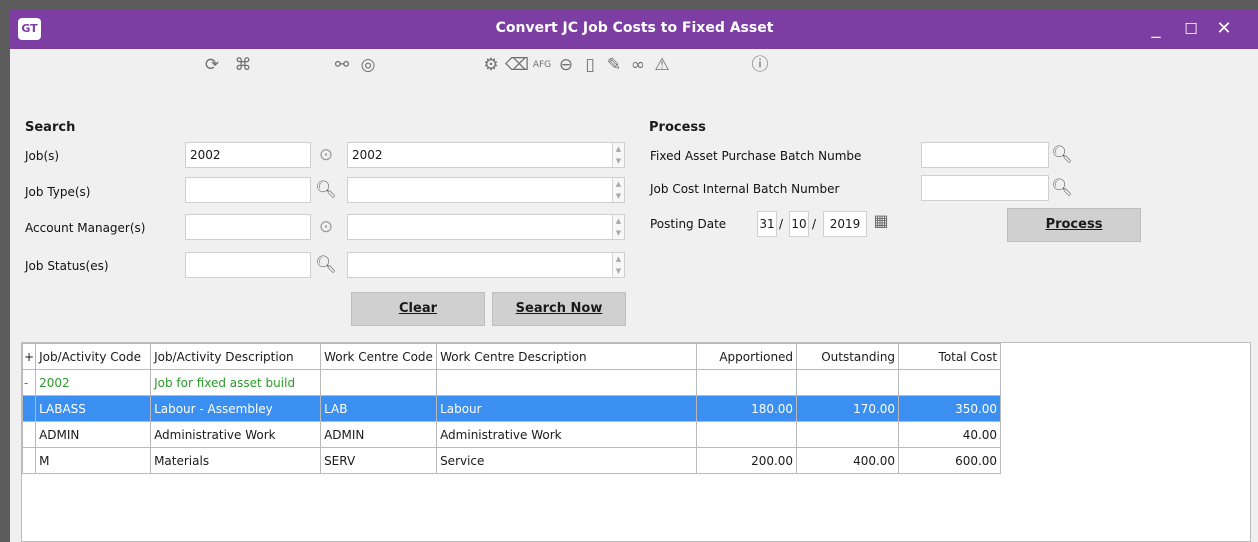 Image resolution: width=1258 pixels, height=542 pixels. I want to click on account-manager-label: Account Manager(s), so click(85, 228).